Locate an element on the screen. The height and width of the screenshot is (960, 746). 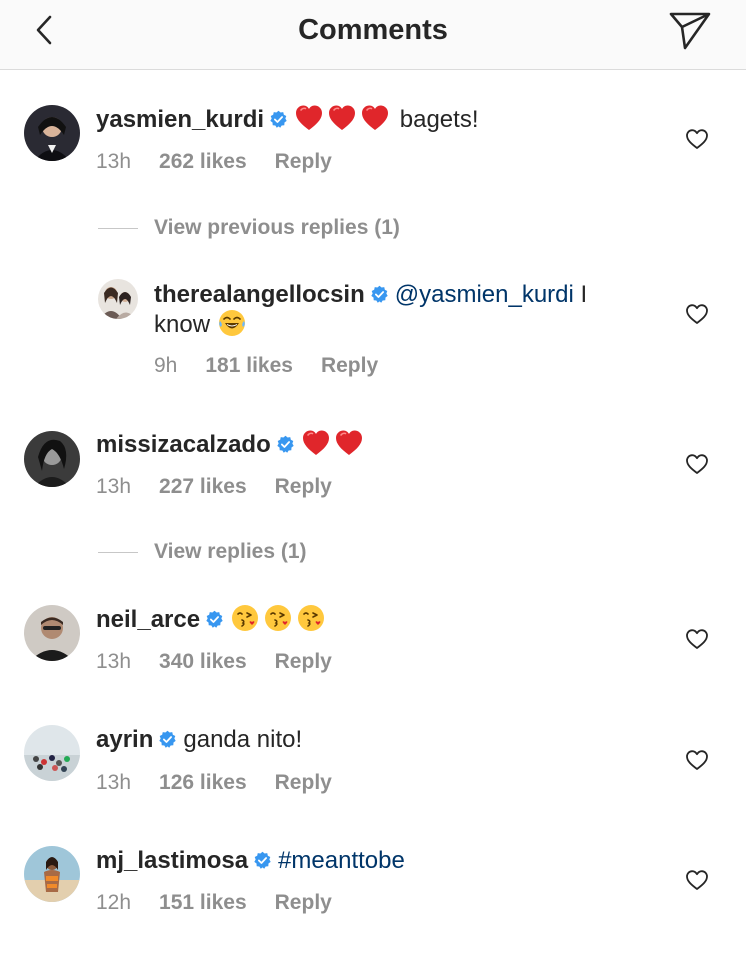
comment-text: ayrin ganda nito! is located at coordinates (199, 740).